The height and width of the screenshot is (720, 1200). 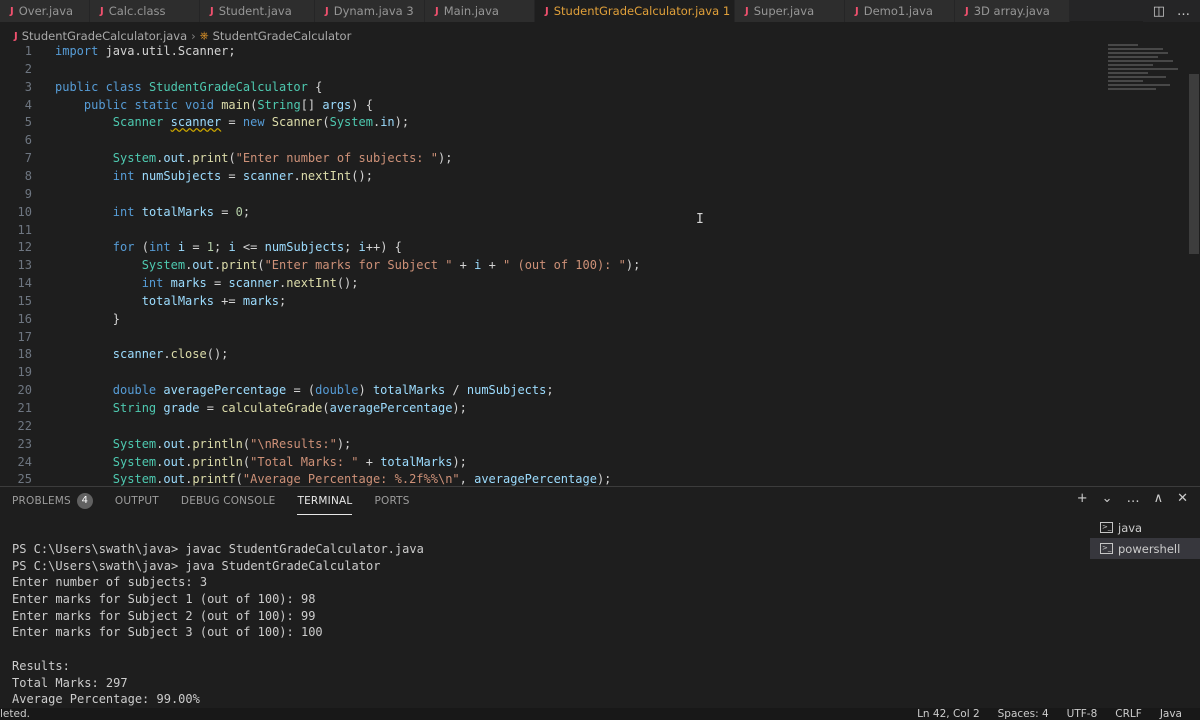 What do you see at coordinates (550, 69) in the screenshot?
I see `code-line: 2` at bounding box center [550, 69].